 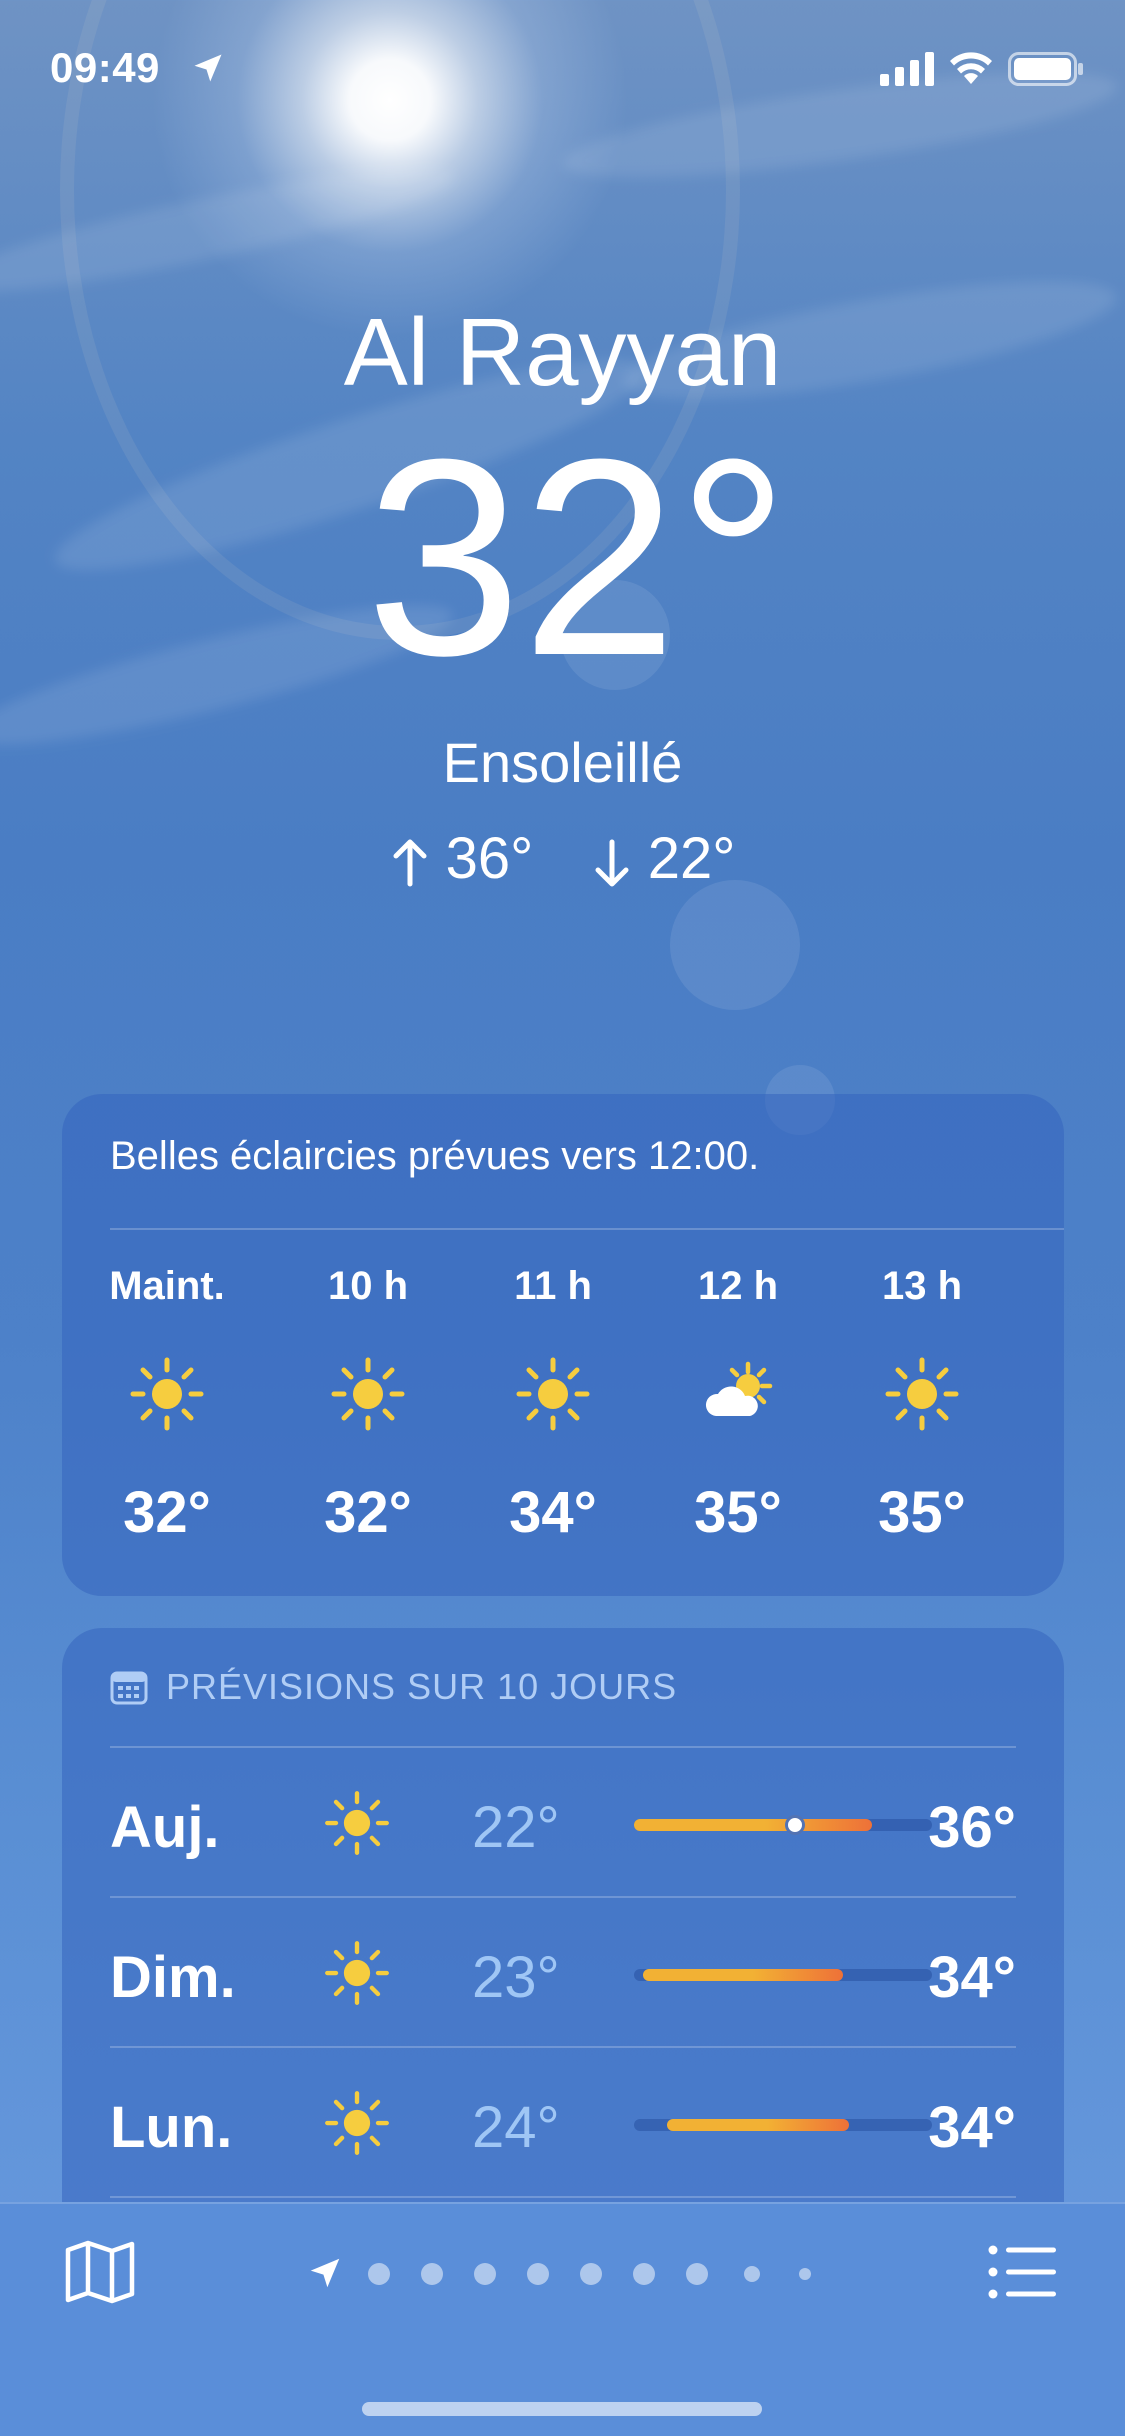 What do you see at coordinates (563, 1973) in the screenshot?
I see `day-row: Dim. 23° 34°` at bounding box center [563, 1973].